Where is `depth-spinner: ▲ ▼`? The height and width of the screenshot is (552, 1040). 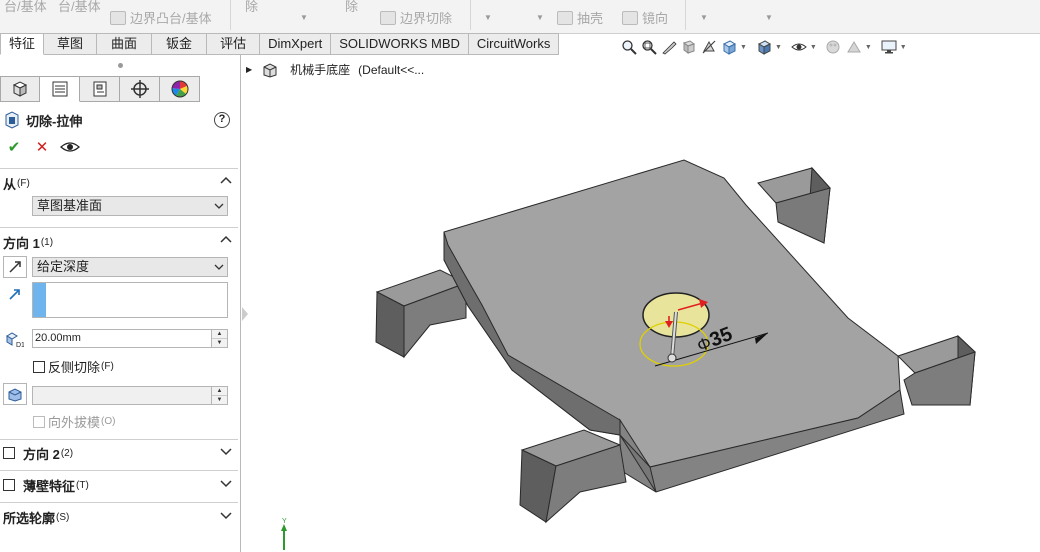
depth-spinner: ▲ ▼ is located at coordinates (219, 338).